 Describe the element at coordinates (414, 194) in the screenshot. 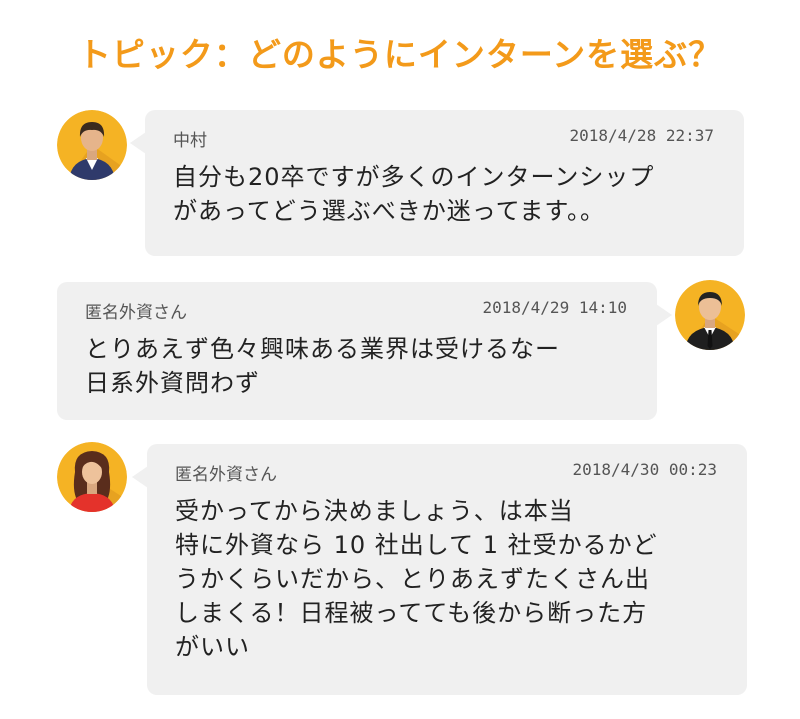

I see `message-text: 自分も20卒ですが多くのインターンシップ があってどう選ぶべきか迷ってます。。` at that location.